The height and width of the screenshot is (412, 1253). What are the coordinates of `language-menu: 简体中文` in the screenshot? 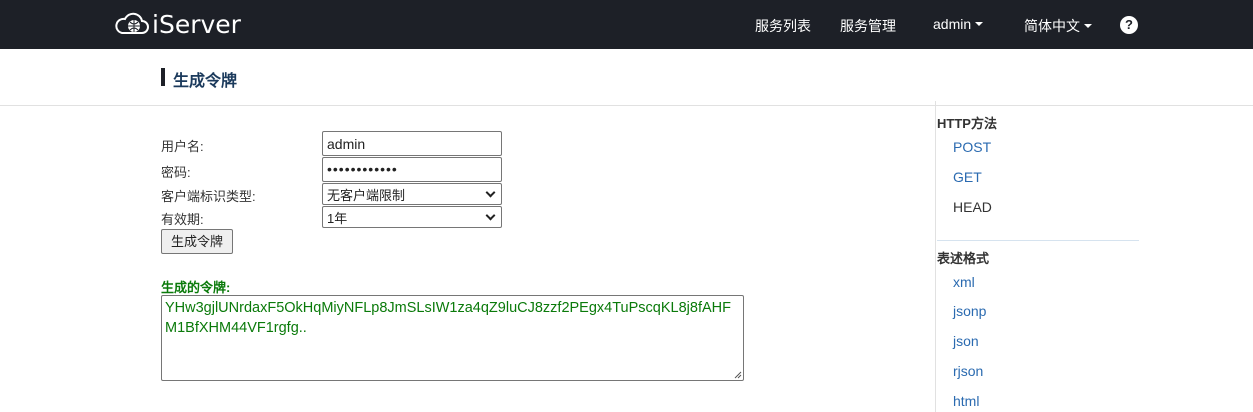 It's located at (1058, 26).